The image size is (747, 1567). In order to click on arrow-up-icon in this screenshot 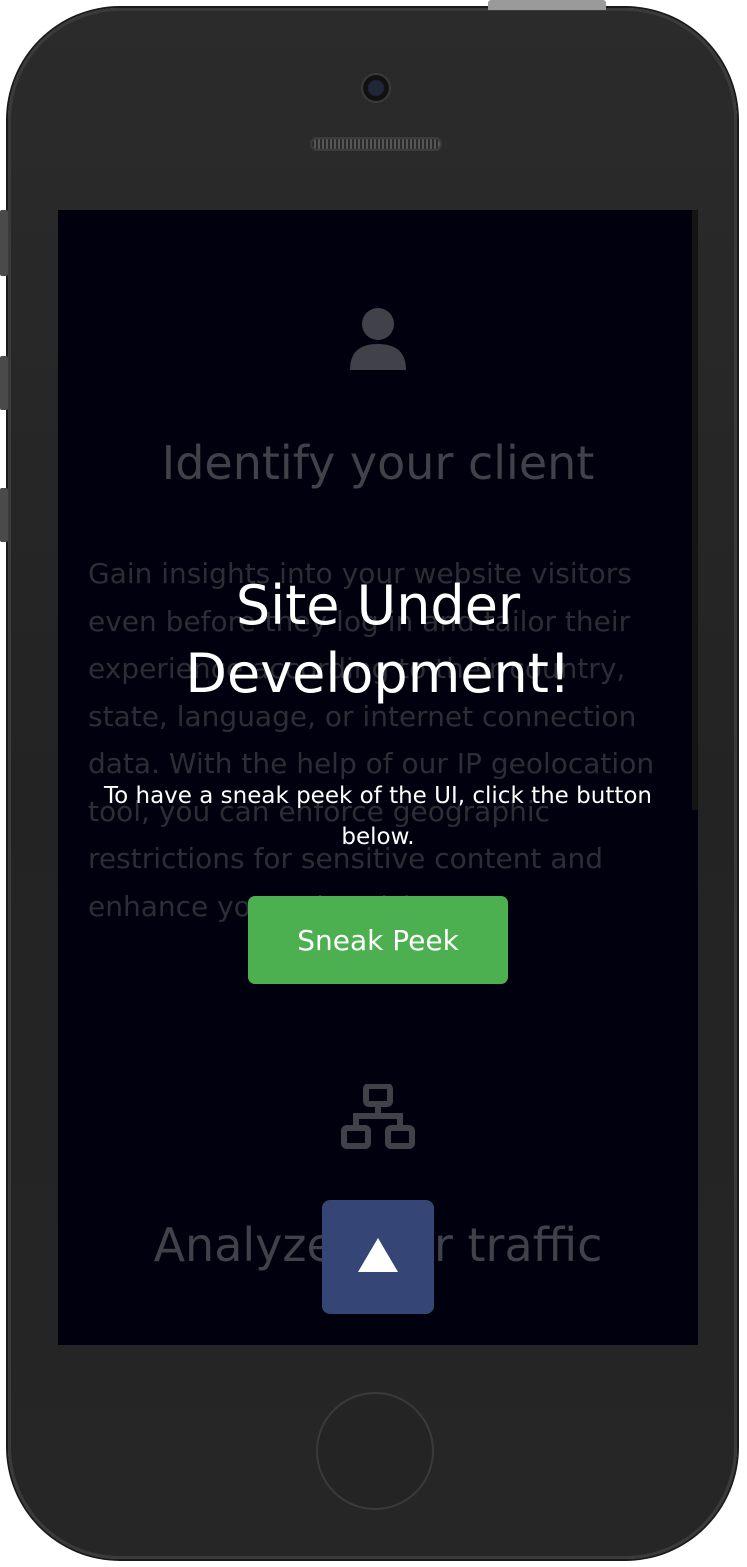, I will do `click(378, 1255)`.